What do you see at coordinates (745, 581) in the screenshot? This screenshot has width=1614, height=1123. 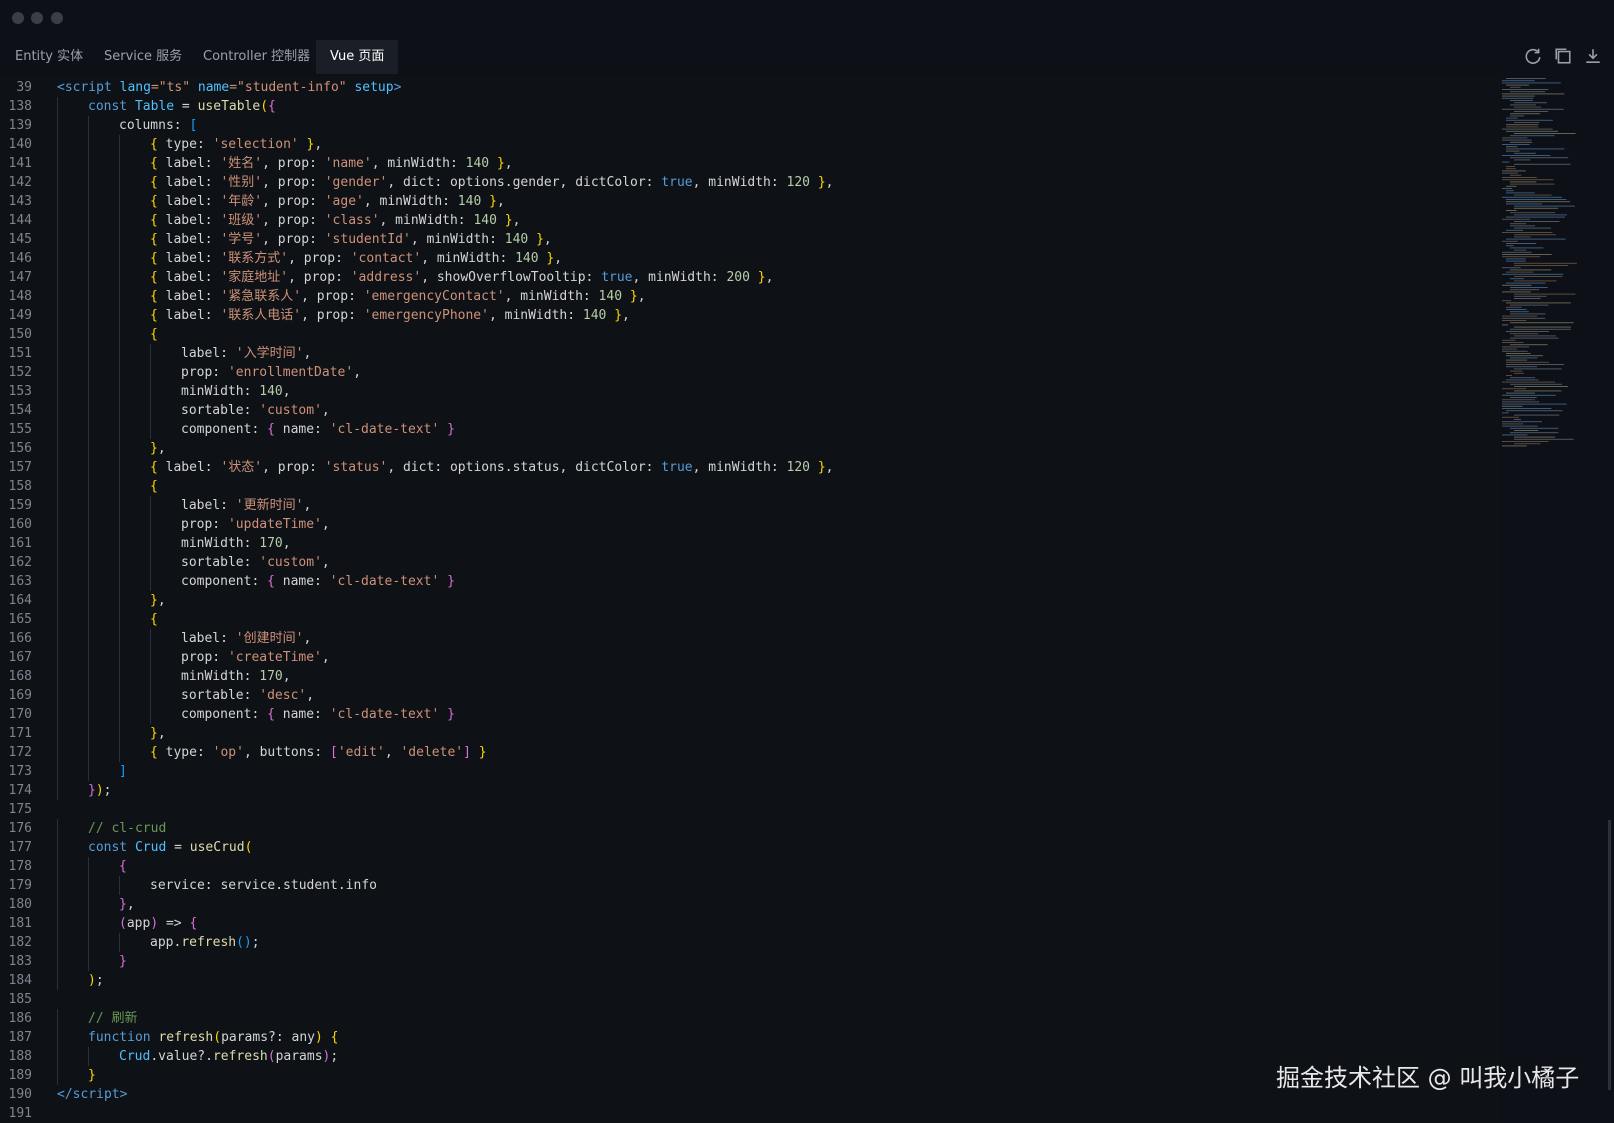 I see `code-line: 163 component: { name: 'cl-date-text' }` at bounding box center [745, 581].